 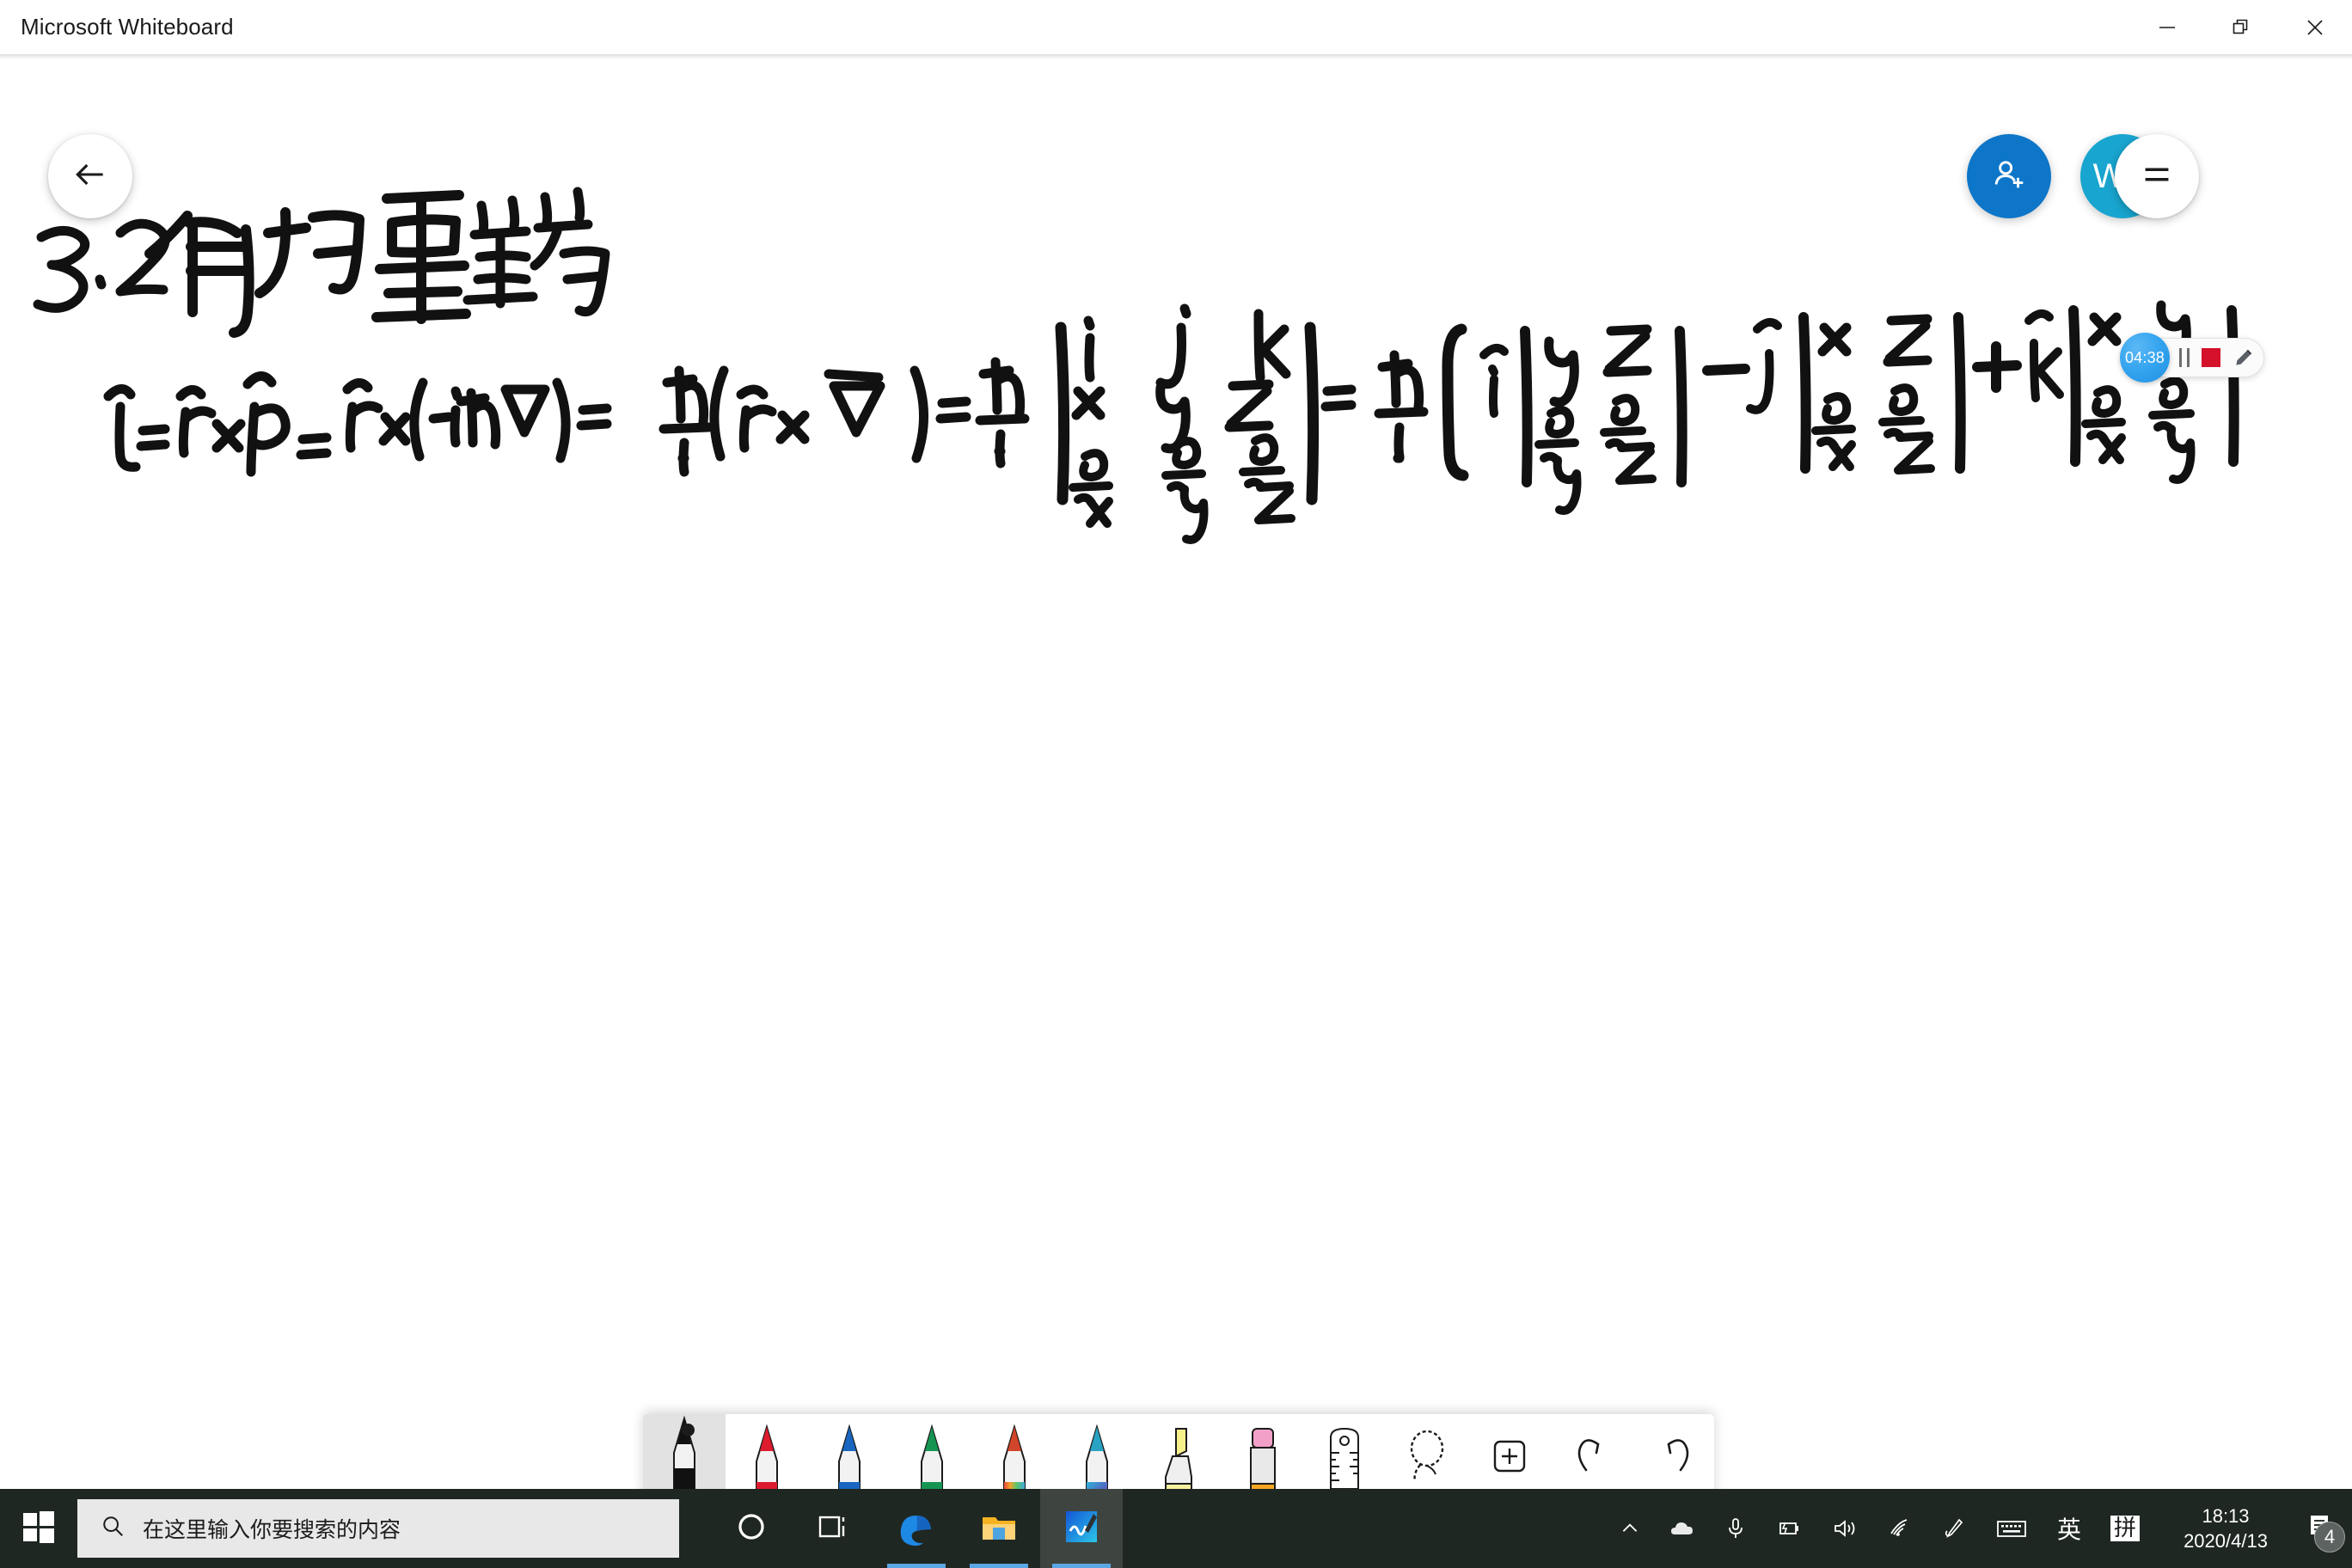 What do you see at coordinates (1954, 1528) in the screenshot?
I see `pen-workspace-icon` at bounding box center [1954, 1528].